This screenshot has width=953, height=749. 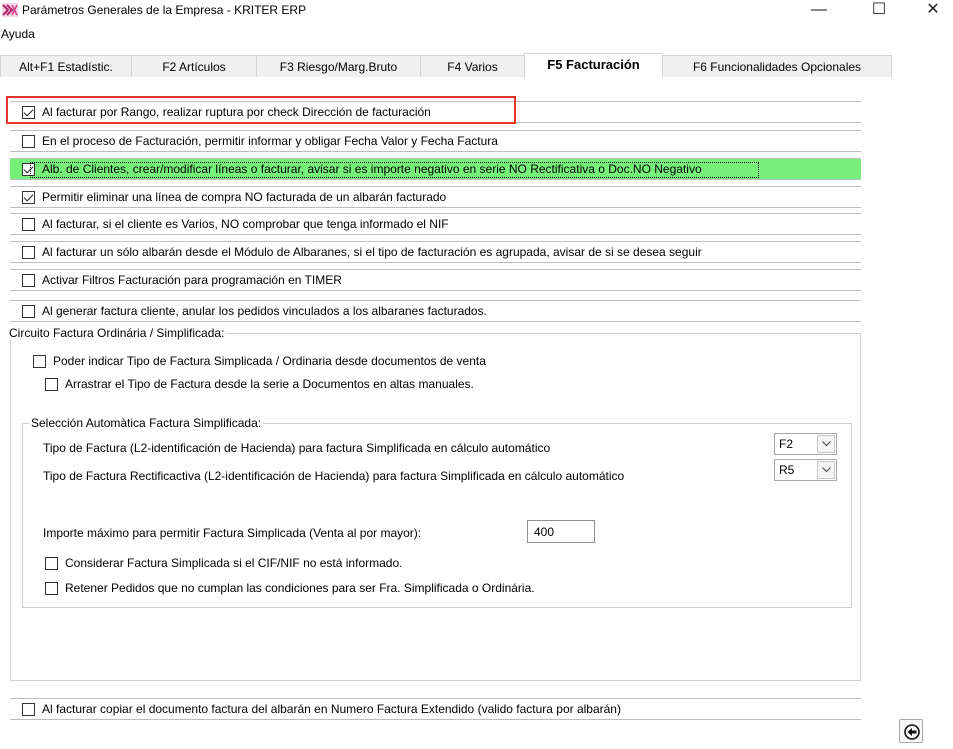 What do you see at coordinates (66, 66) in the screenshot?
I see `tab-estadisticas: Alt+F1 Estadístic.` at bounding box center [66, 66].